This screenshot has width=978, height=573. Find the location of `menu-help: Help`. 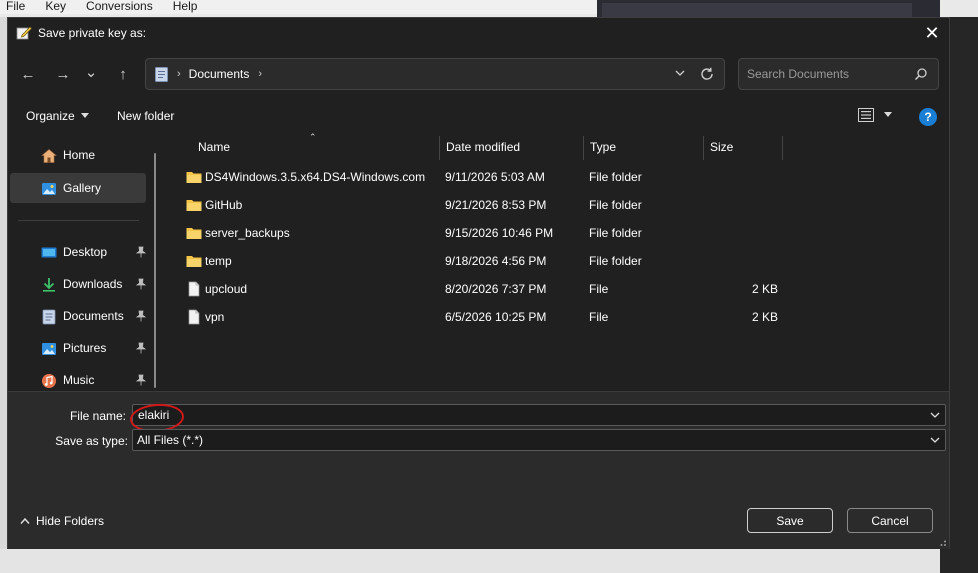

menu-help: Help is located at coordinates (185, 7).